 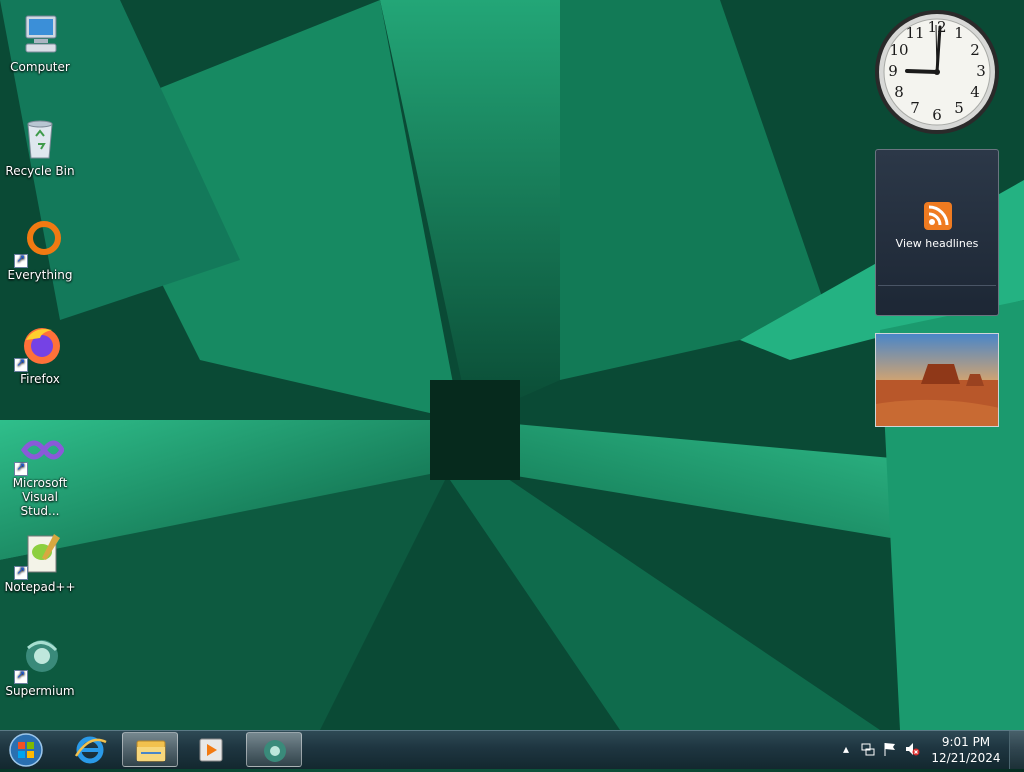 I want to click on slideshow-gadget, so click(x=937, y=380).